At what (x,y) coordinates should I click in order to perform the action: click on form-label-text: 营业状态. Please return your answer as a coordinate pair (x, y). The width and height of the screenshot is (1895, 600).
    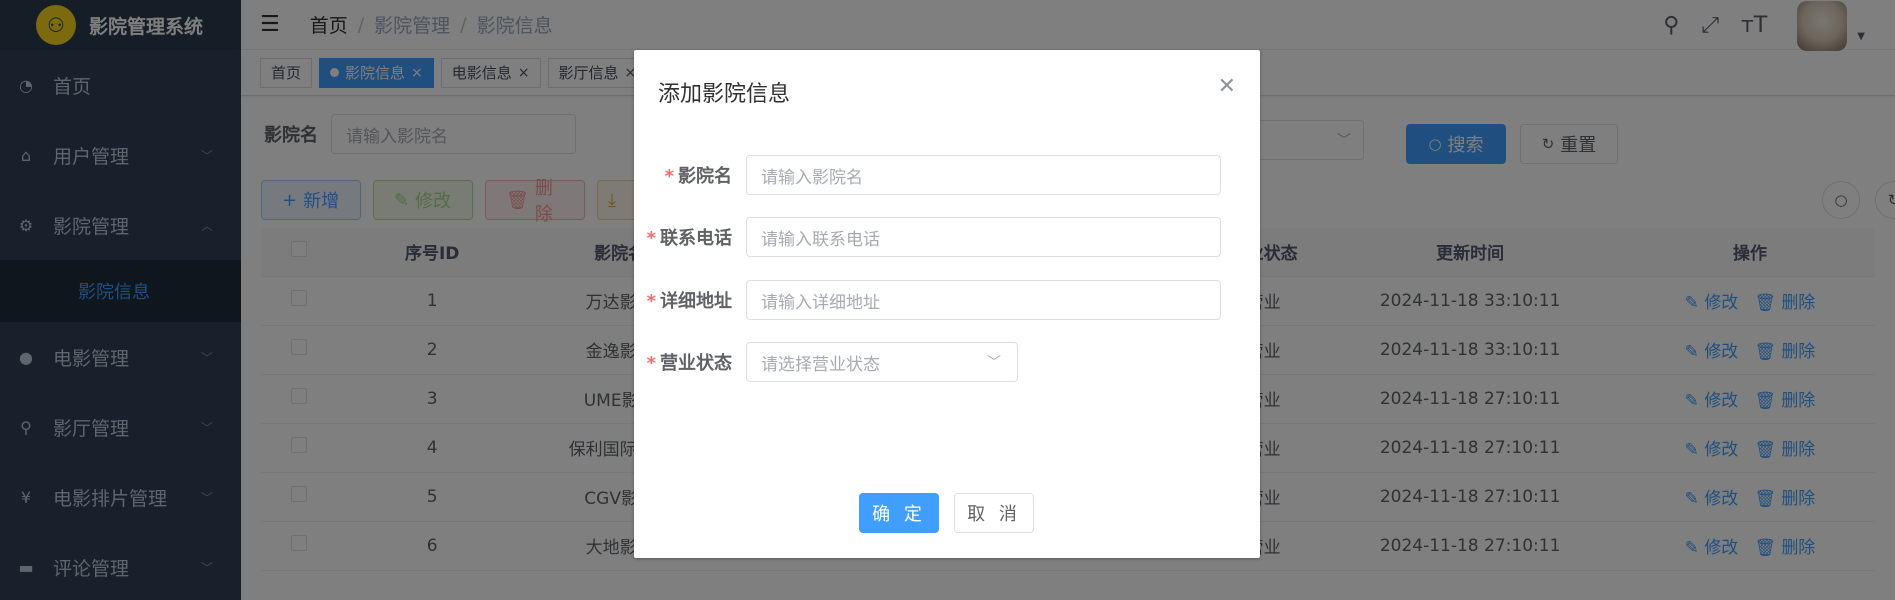
    Looking at the image, I should click on (696, 363).